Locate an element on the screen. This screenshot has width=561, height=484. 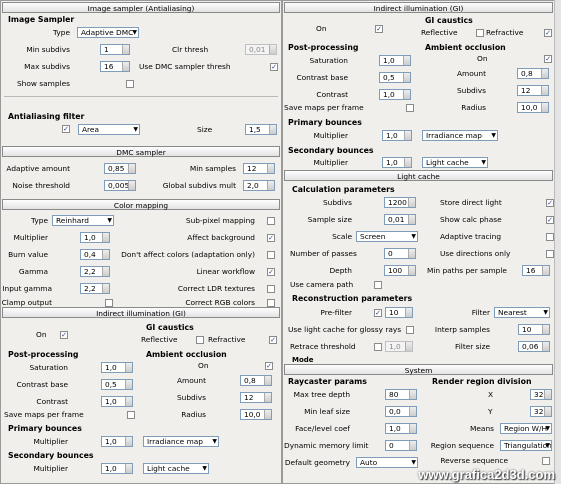
cm-multiplier-spinner: 1,0 is located at coordinates (95, 237).